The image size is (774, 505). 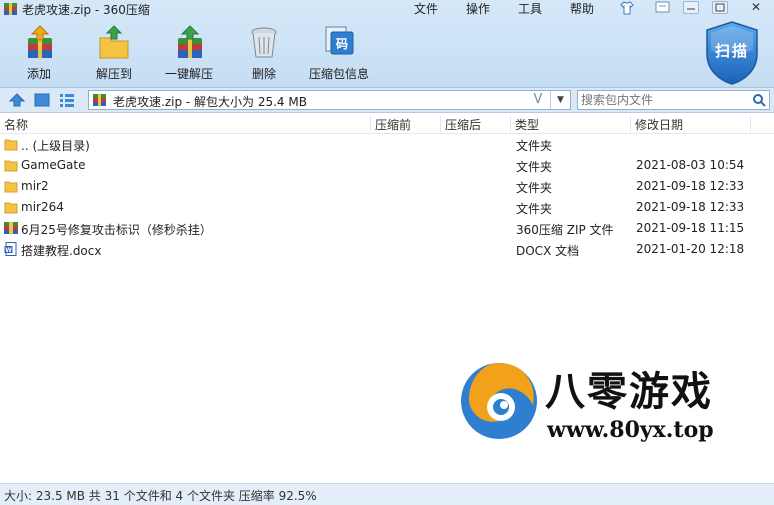 I want to click on add-label: 添加, so click(x=38, y=74).